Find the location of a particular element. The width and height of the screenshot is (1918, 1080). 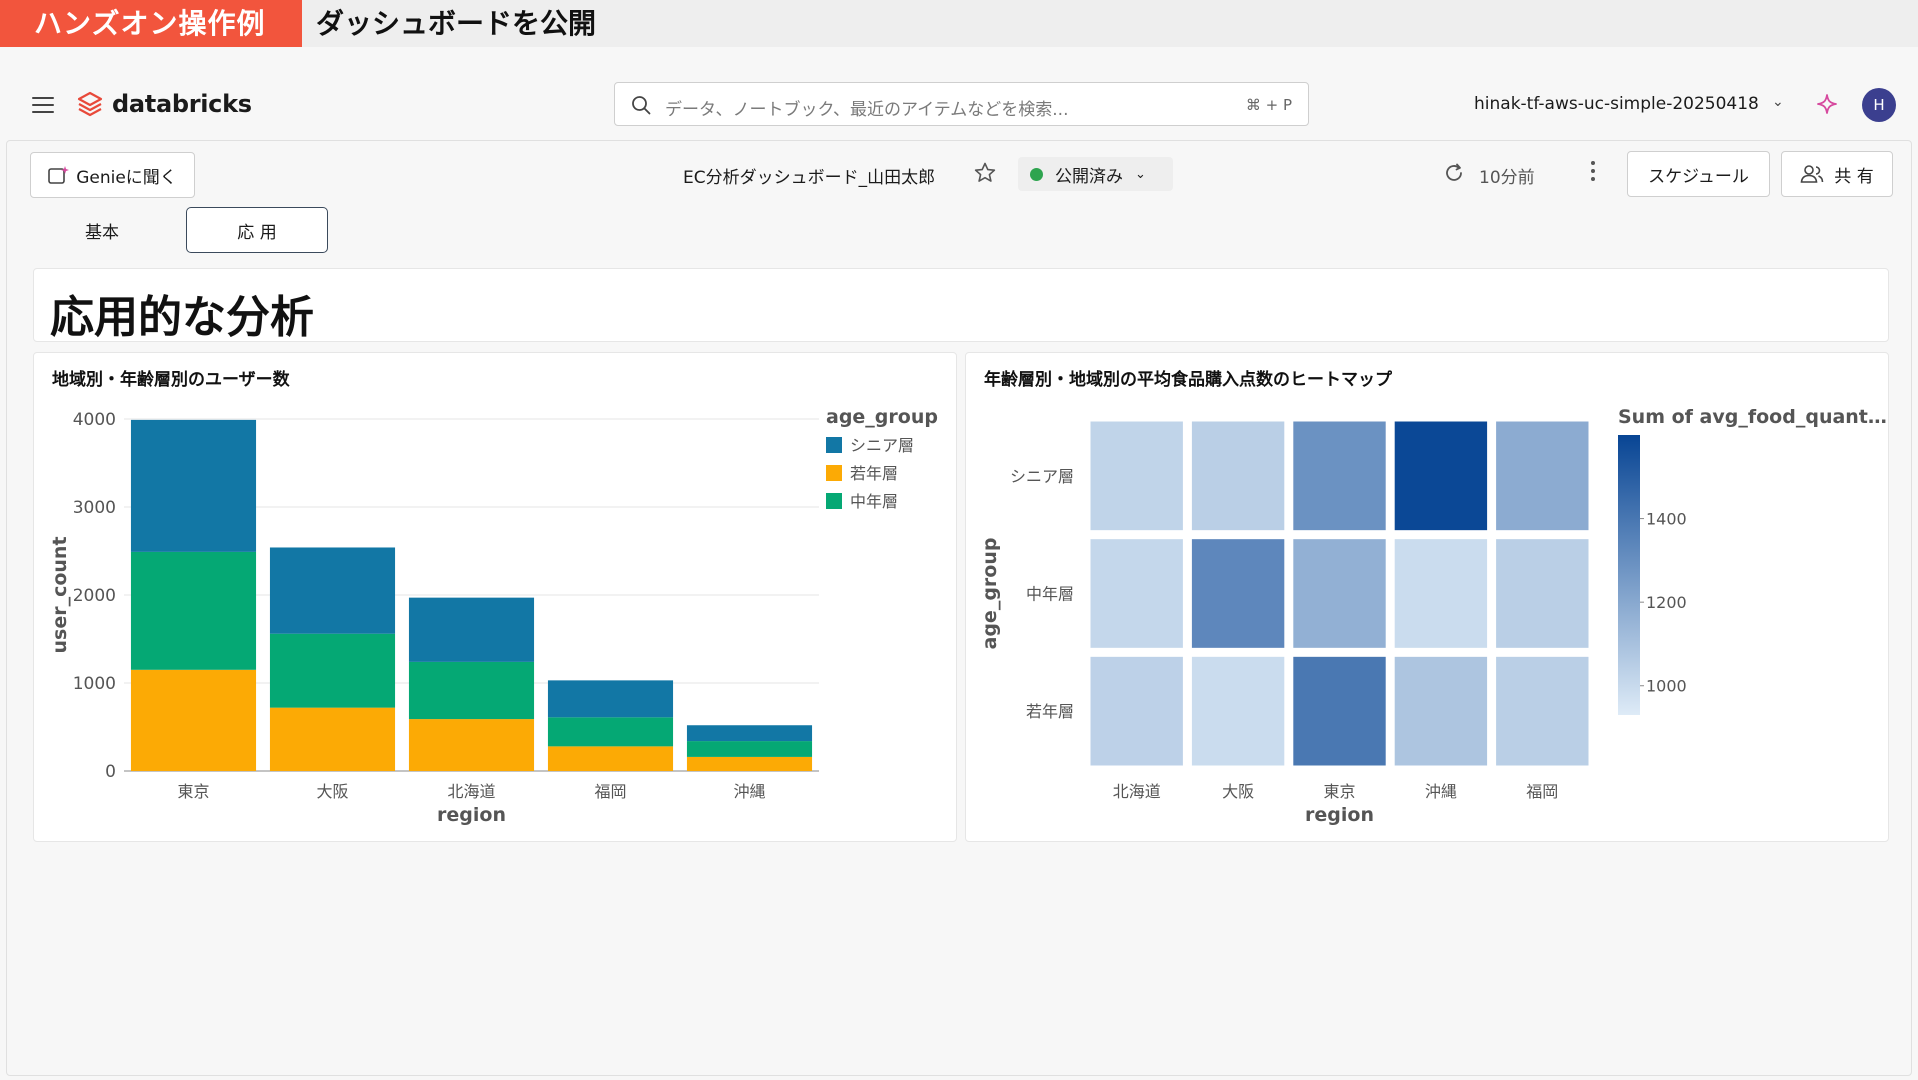

publish-status-dropdown: 公開済み ⌄ is located at coordinates (1095, 174).